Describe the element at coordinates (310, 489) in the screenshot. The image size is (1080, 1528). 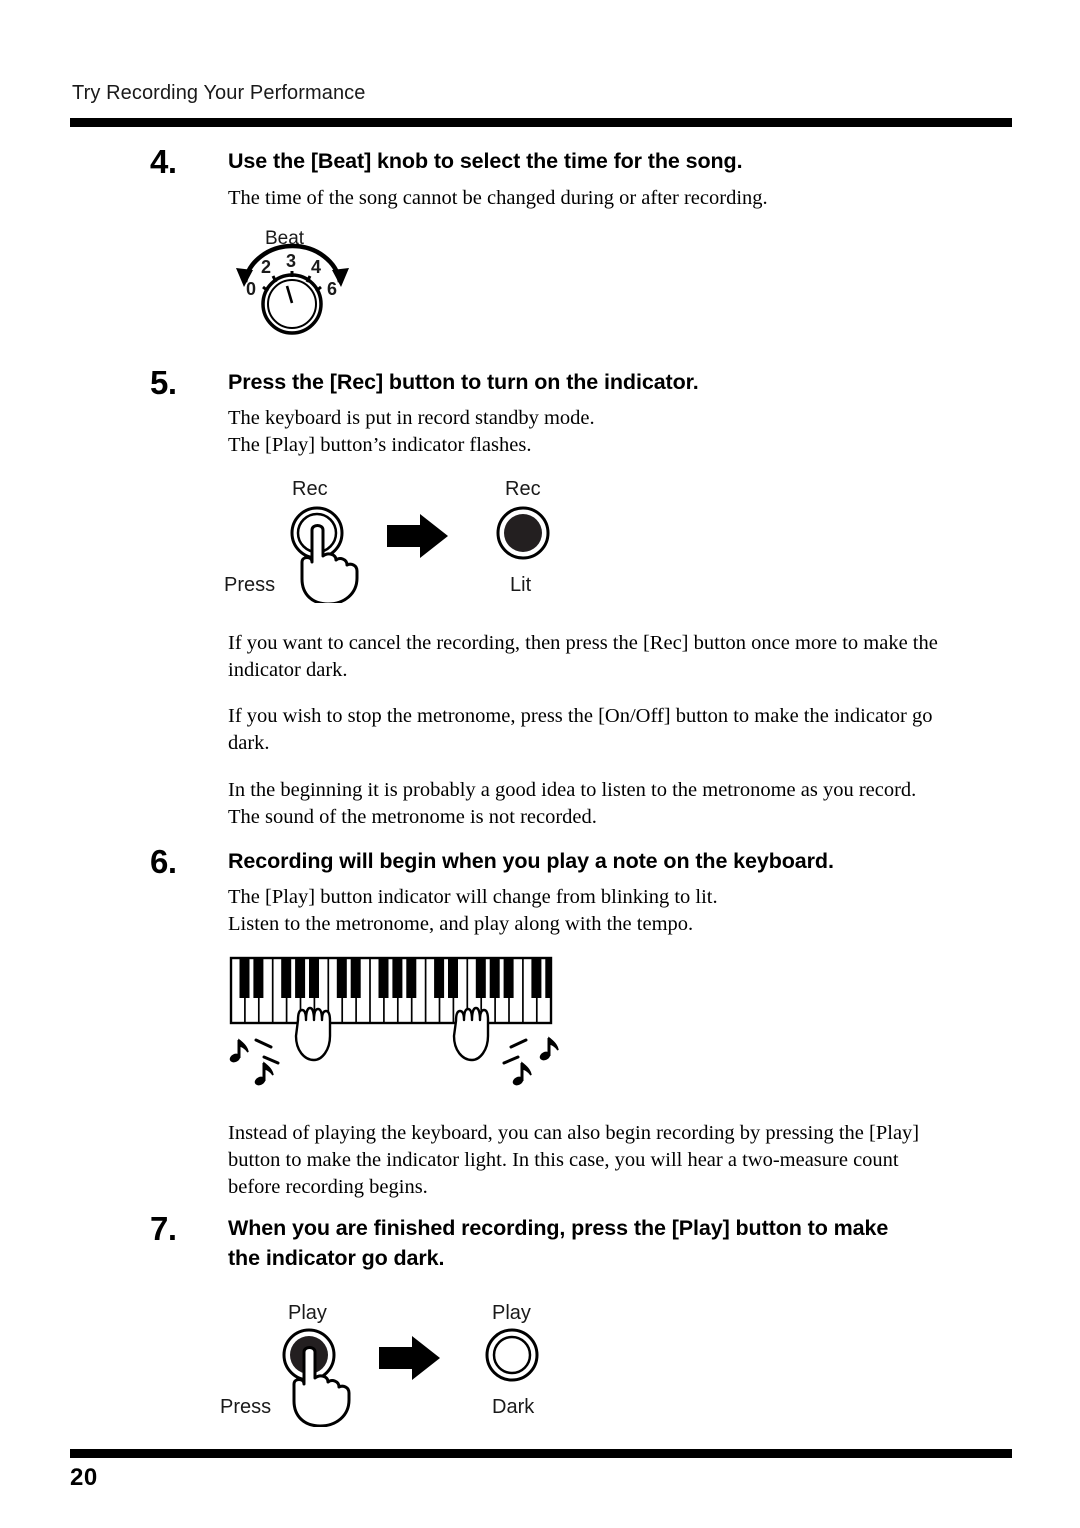
I see `rec-left-label: Rec` at that location.